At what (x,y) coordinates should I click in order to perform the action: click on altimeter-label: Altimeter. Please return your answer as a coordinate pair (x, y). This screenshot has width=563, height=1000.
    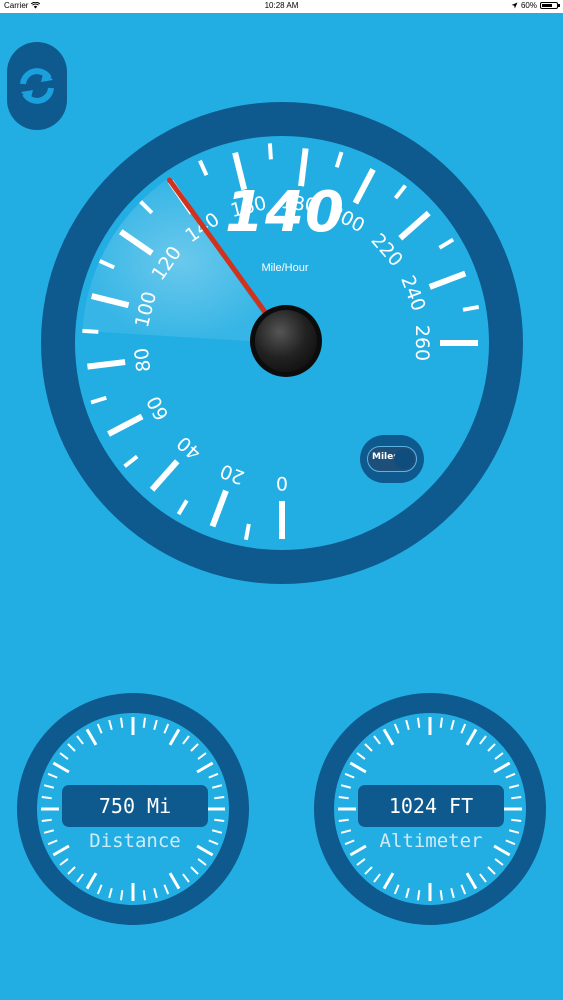
    Looking at the image, I should click on (431, 841).